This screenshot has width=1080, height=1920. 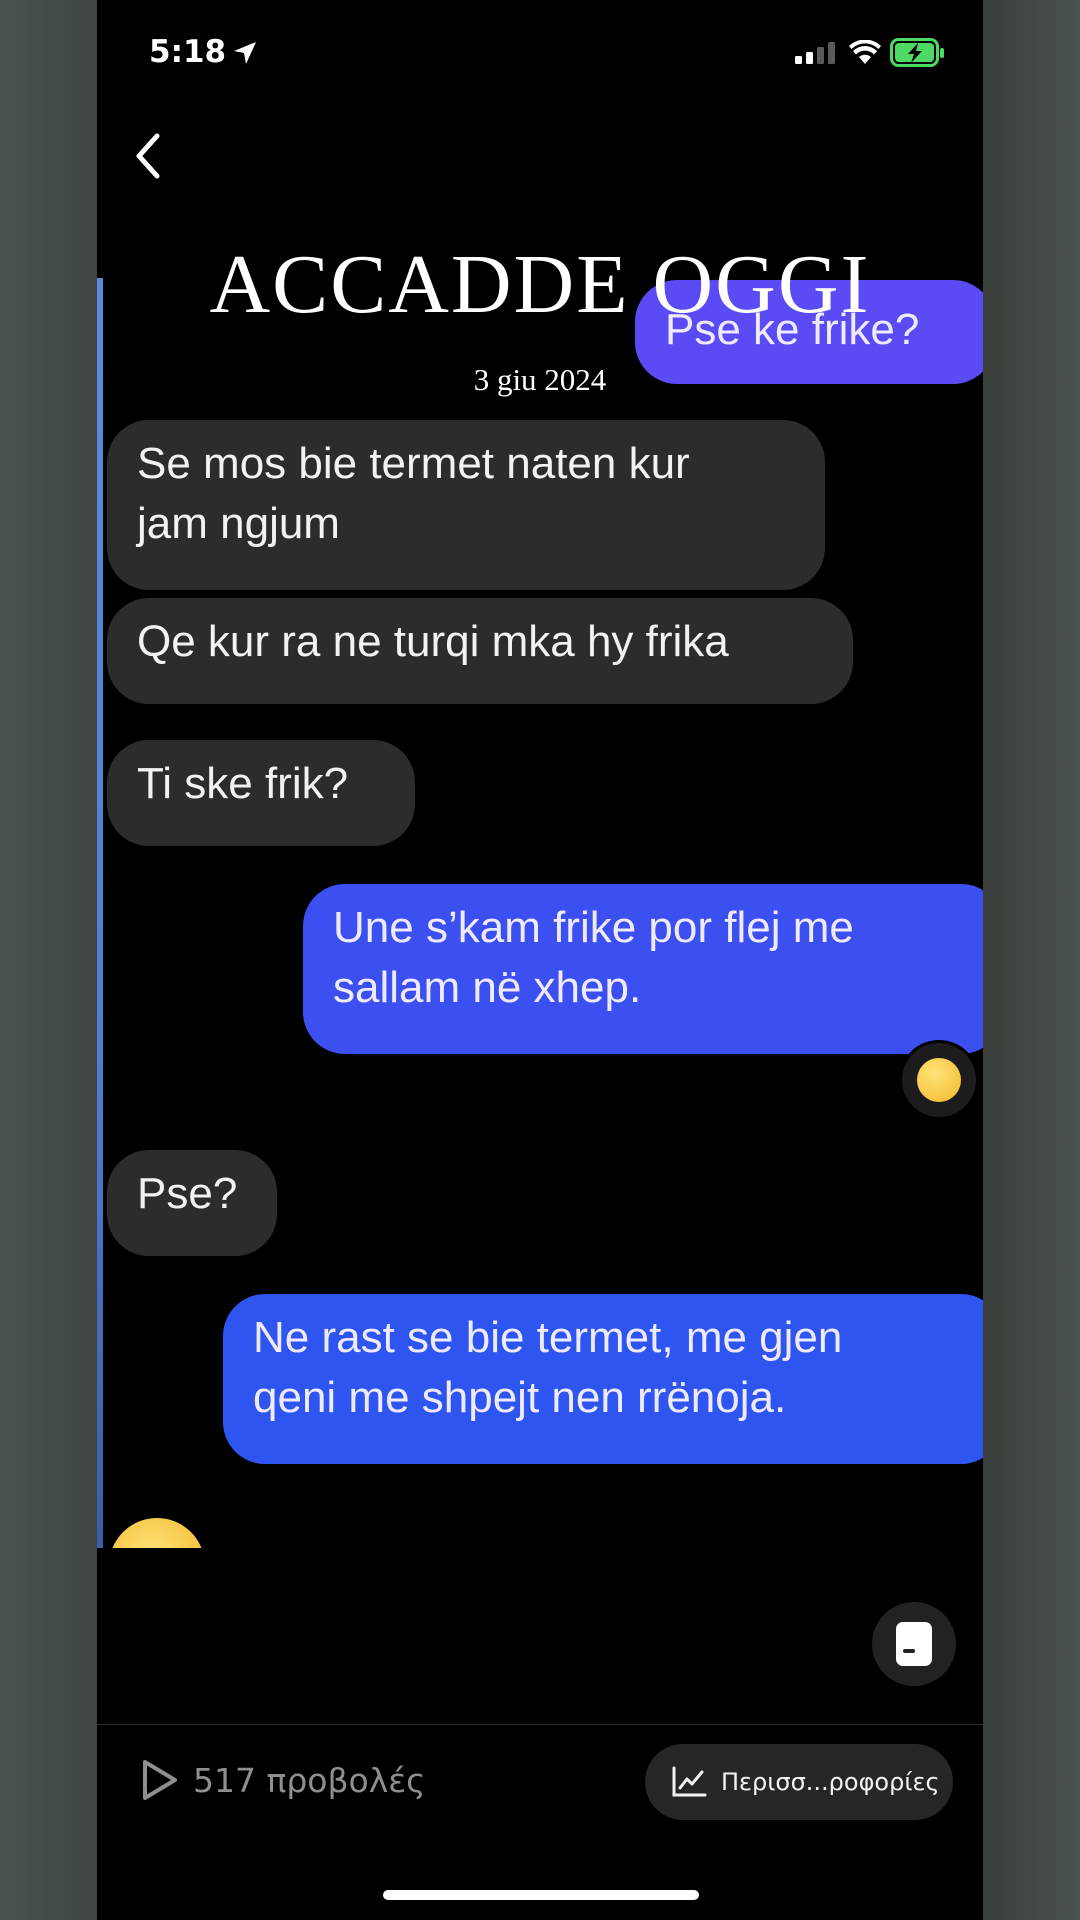 What do you see at coordinates (487, 987) in the screenshot?
I see `message-text-line: sallam në xhep.` at bounding box center [487, 987].